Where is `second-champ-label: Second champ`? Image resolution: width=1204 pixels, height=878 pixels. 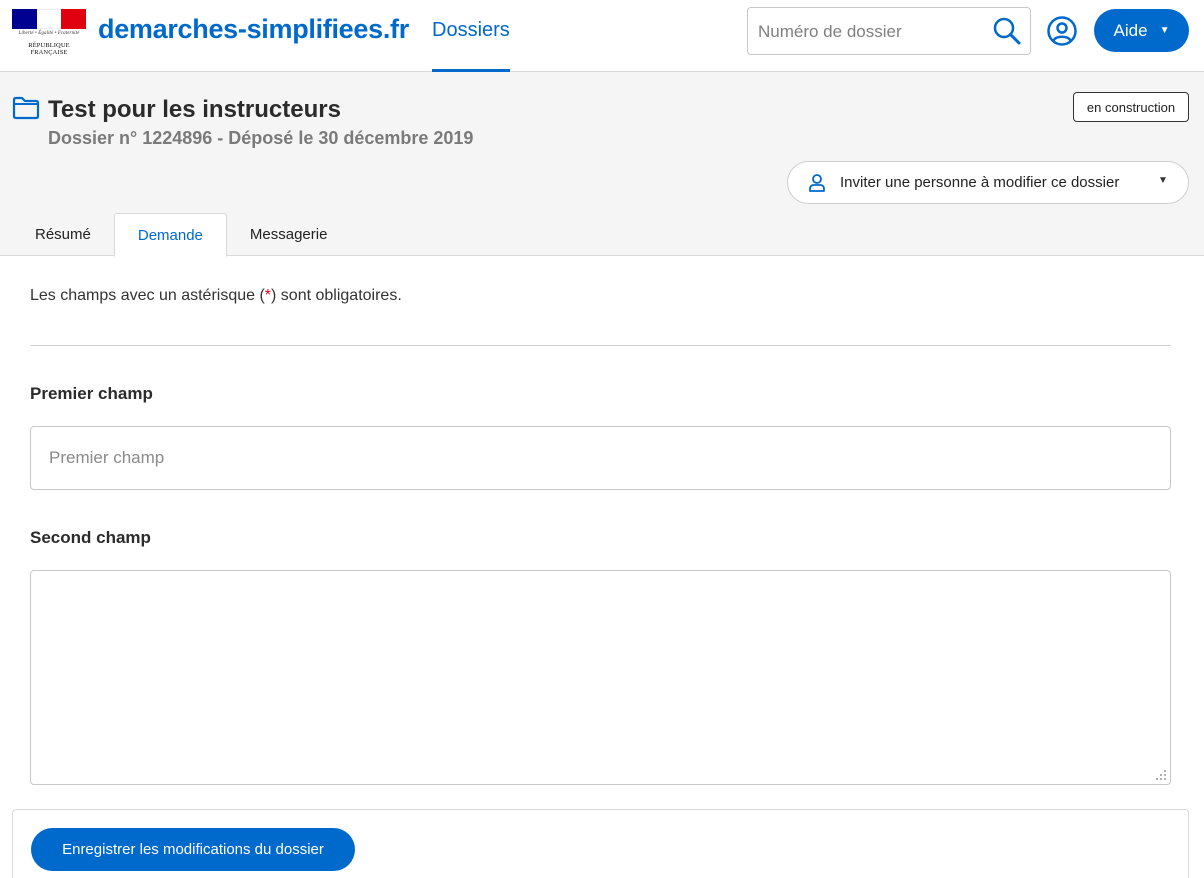
second-champ-label: Second champ is located at coordinates (90, 537).